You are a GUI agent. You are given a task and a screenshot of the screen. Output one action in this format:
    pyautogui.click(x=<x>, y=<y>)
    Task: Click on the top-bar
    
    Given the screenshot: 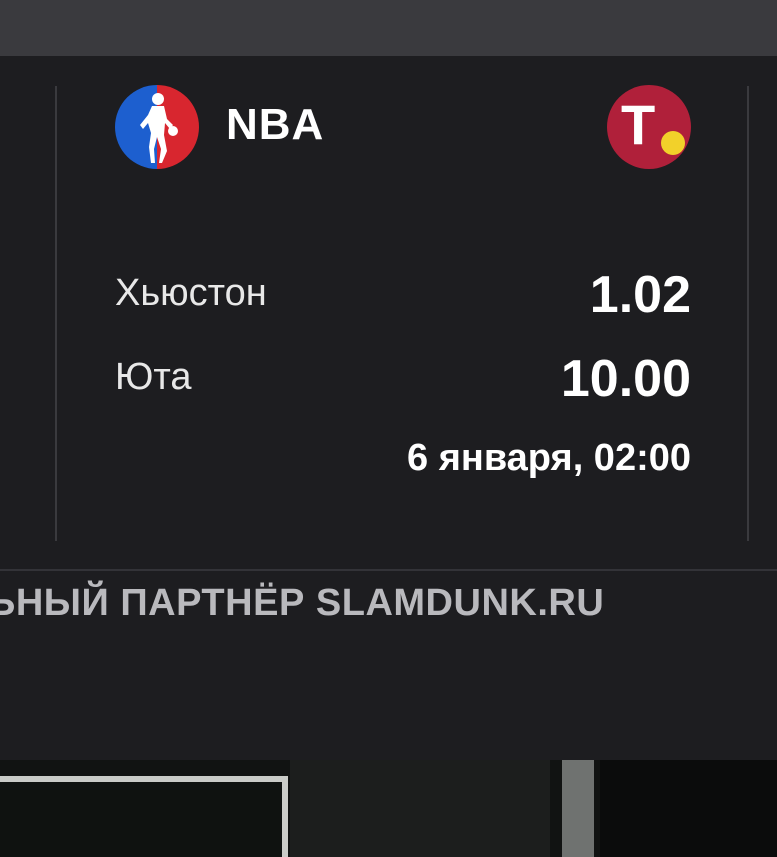 What is the action you would take?
    pyautogui.click(x=388, y=28)
    